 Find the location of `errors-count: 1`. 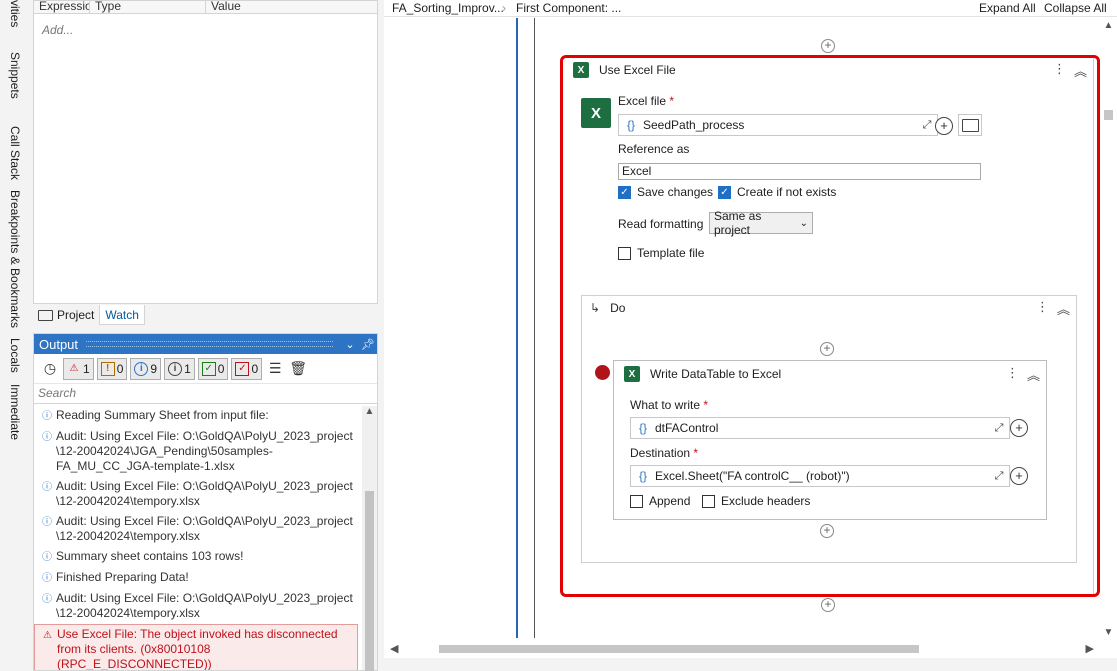

errors-count: 1 is located at coordinates (86, 368).